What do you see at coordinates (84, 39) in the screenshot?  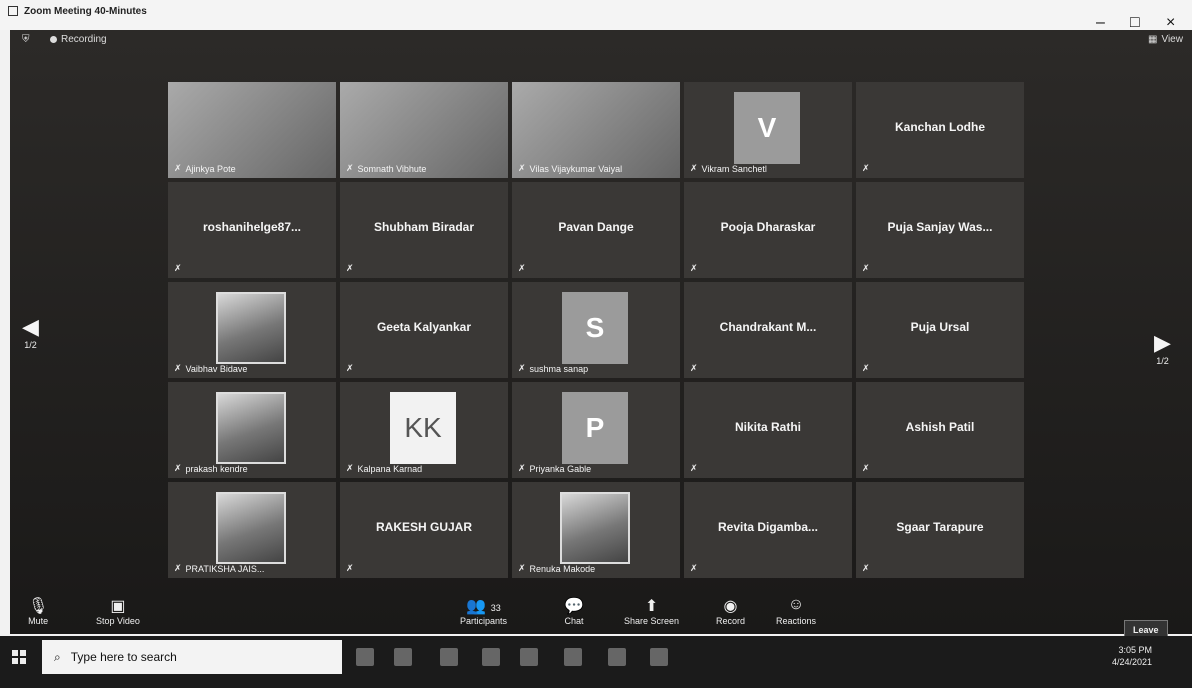 I see `recording-label: Recording` at bounding box center [84, 39].